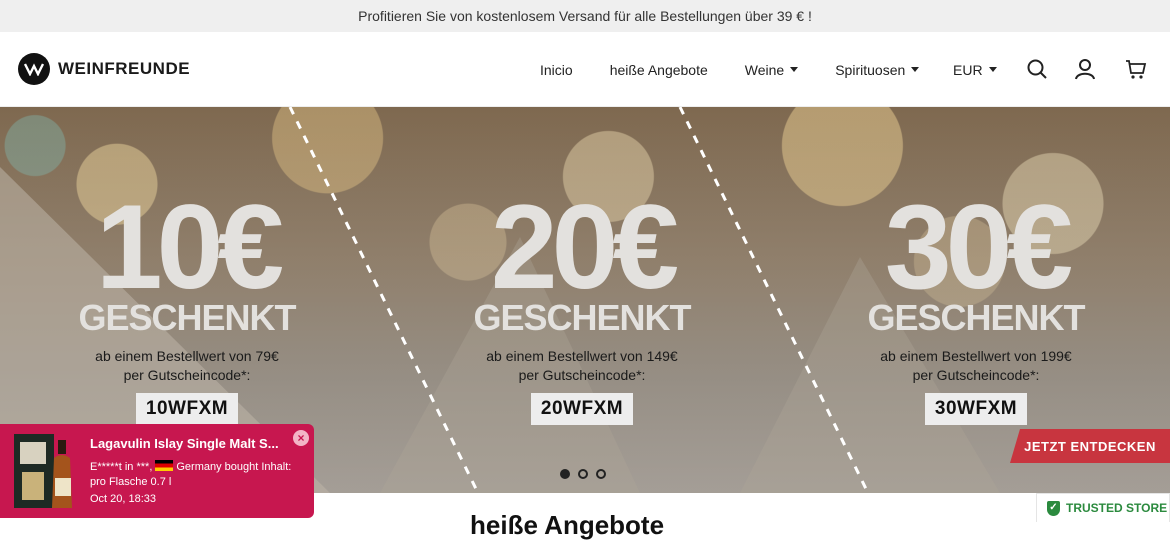 The width and height of the screenshot is (1170, 541). Describe the element at coordinates (978, 247) in the screenshot. I see `offer-amount: 30€` at that location.